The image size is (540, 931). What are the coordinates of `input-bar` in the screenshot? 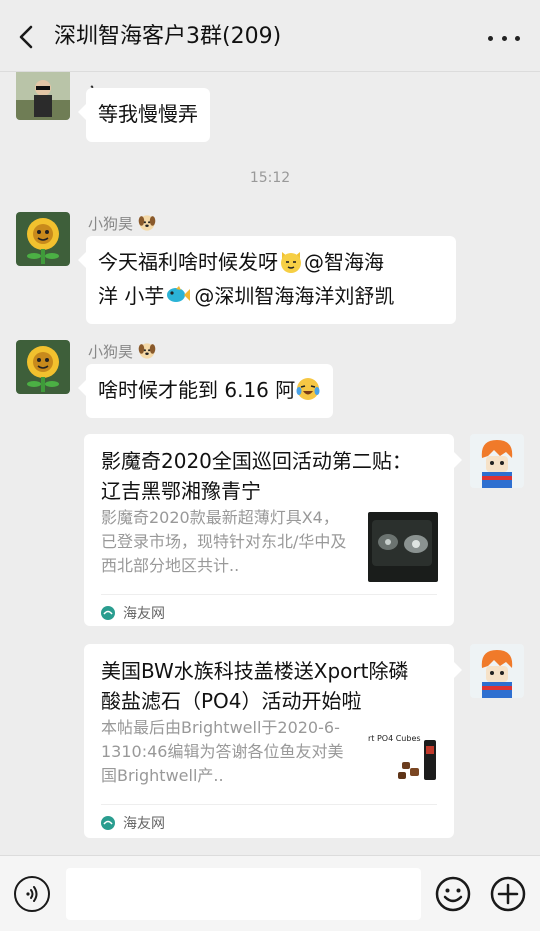 It's located at (270, 893).